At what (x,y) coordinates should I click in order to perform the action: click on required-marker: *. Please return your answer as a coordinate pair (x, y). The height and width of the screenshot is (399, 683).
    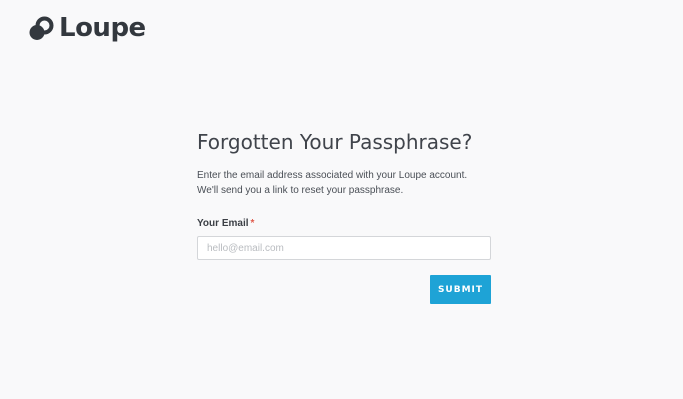
    Looking at the image, I should click on (252, 223).